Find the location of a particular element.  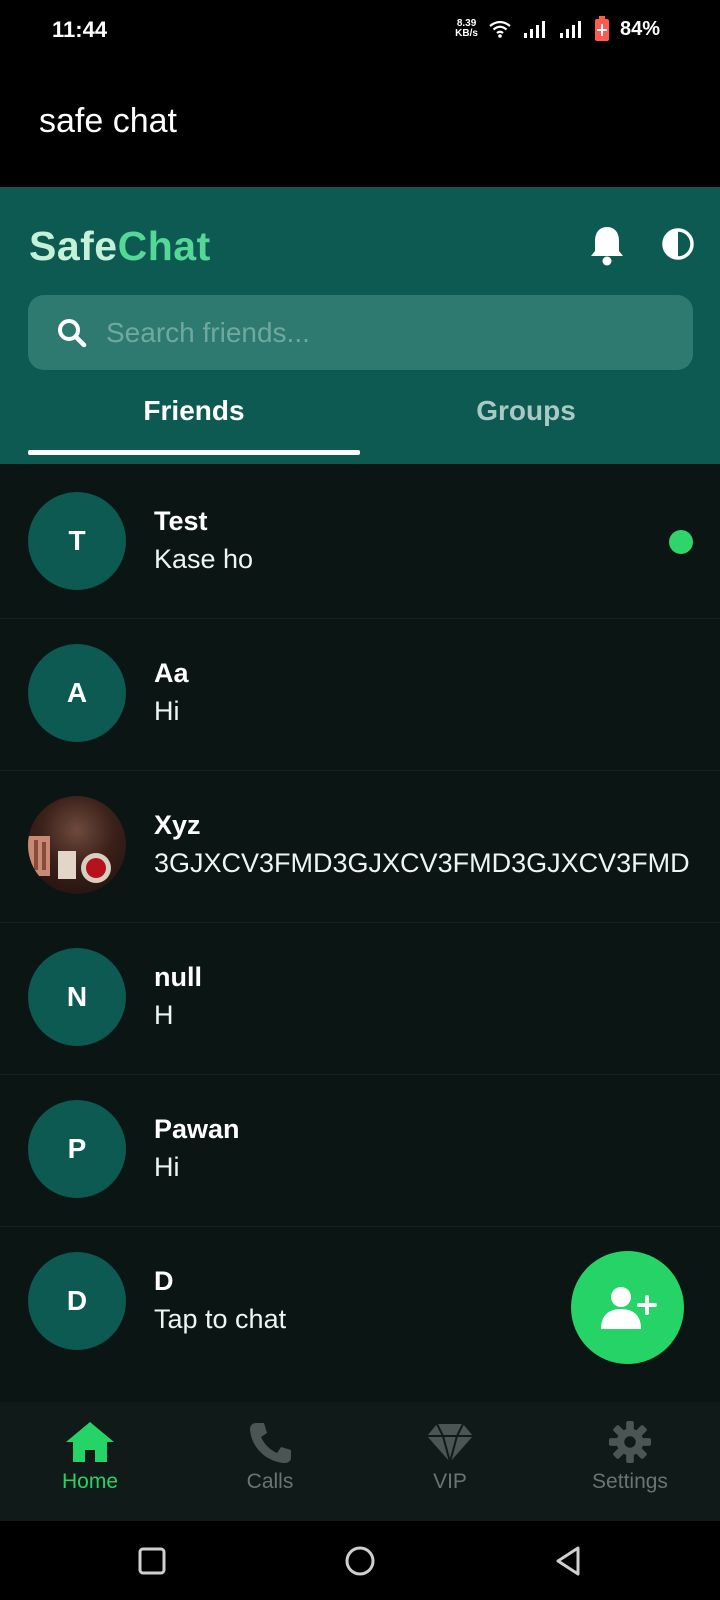

recents-icon is located at coordinates (152, 1561).